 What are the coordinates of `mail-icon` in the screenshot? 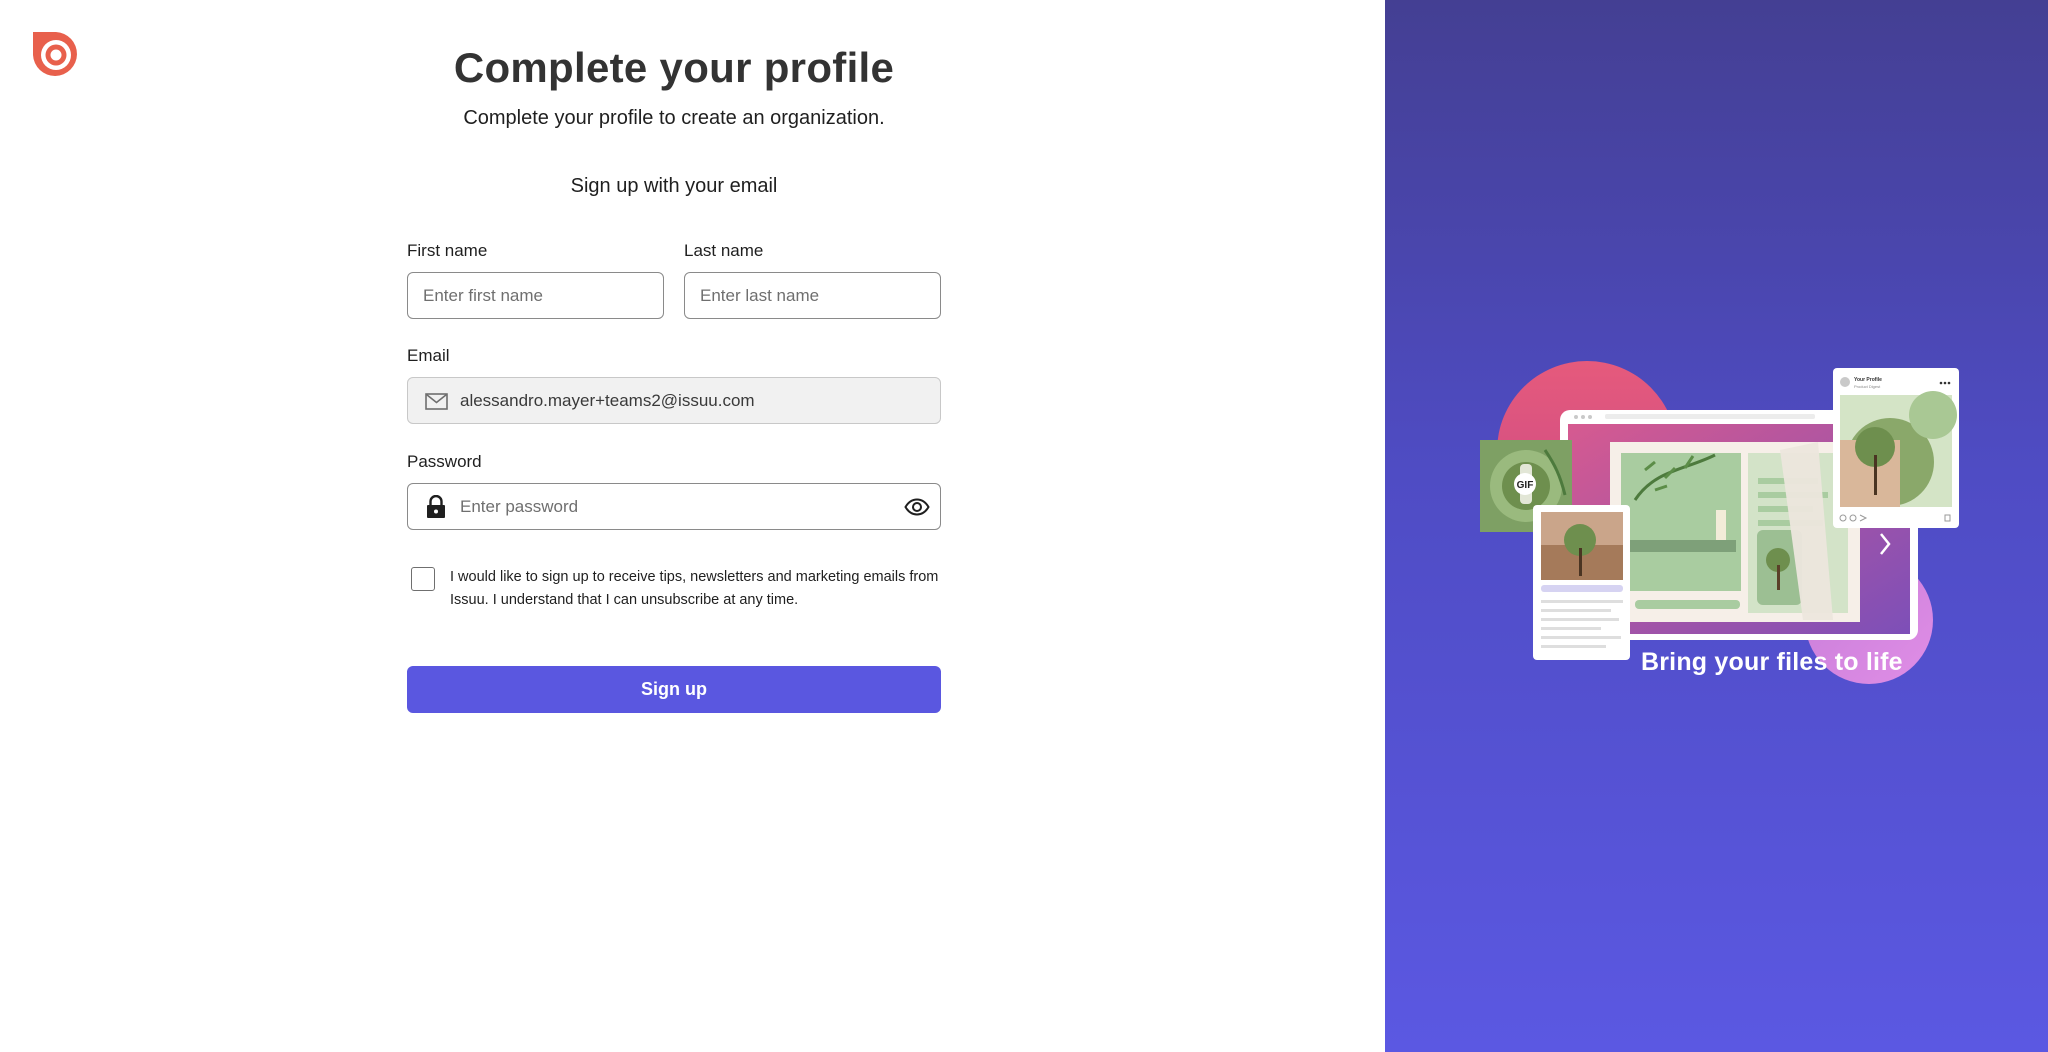 It's located at (436, 401).